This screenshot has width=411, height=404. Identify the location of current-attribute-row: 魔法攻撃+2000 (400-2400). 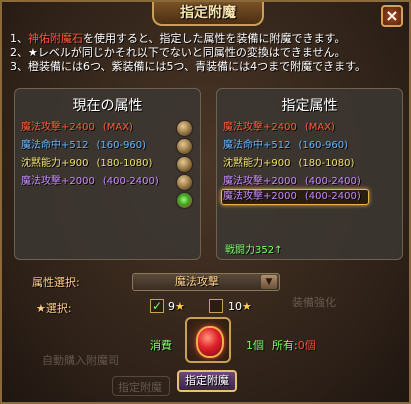
(90, 182).